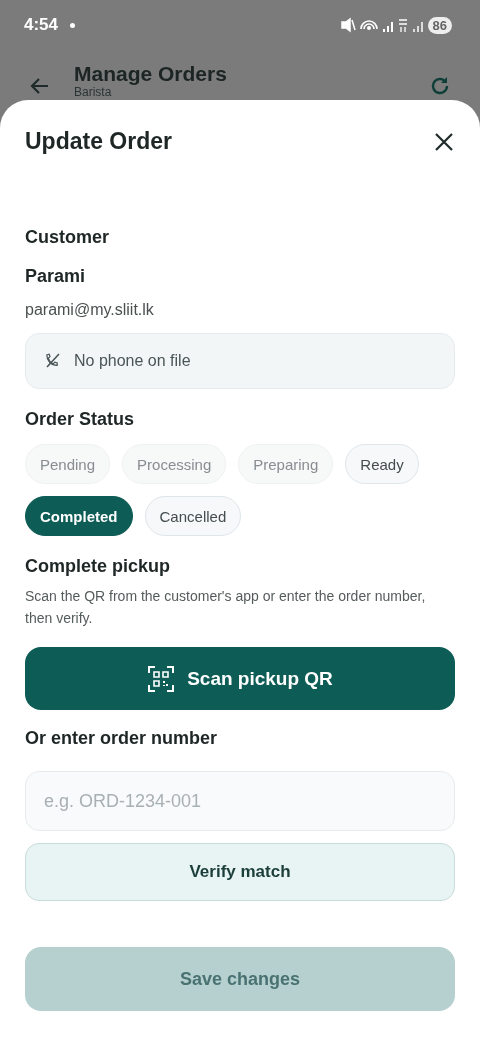 This screenshot has height=1040, width=480. Describe the element at coordinates (73, 25) in the screenshot. I see `notification-dot-icon` at that location.